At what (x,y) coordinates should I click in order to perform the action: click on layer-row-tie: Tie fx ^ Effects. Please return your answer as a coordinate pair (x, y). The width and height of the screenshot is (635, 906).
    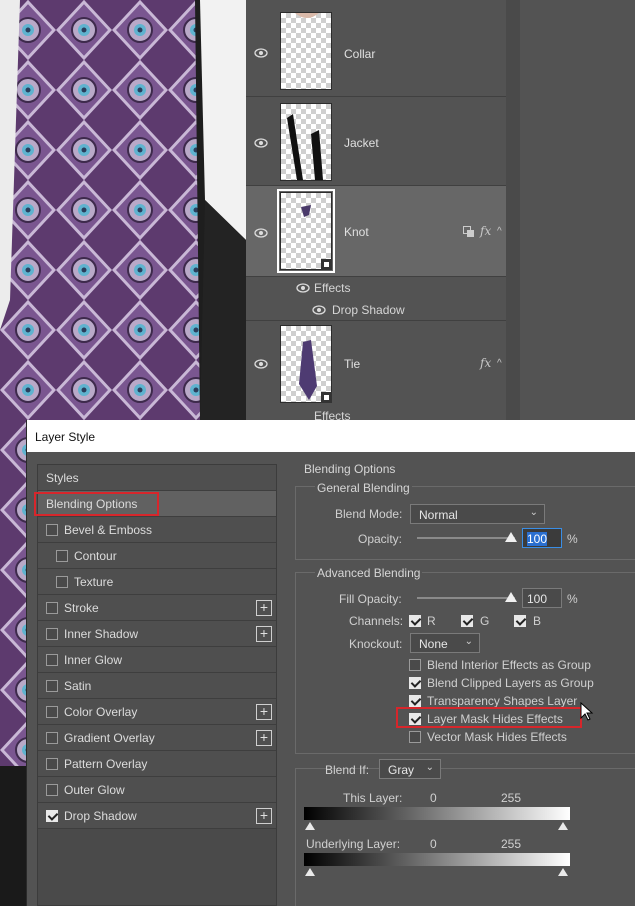
    Looking at the image, I should click on (376, 372).